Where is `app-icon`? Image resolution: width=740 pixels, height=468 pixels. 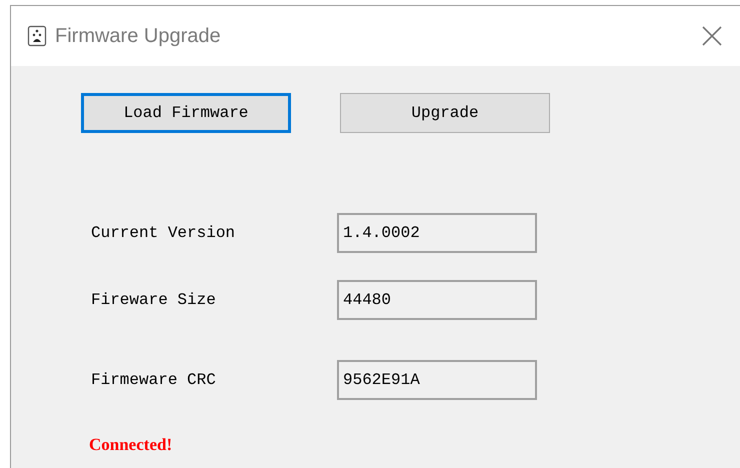 app-icon is located at coordinates (37, 36).